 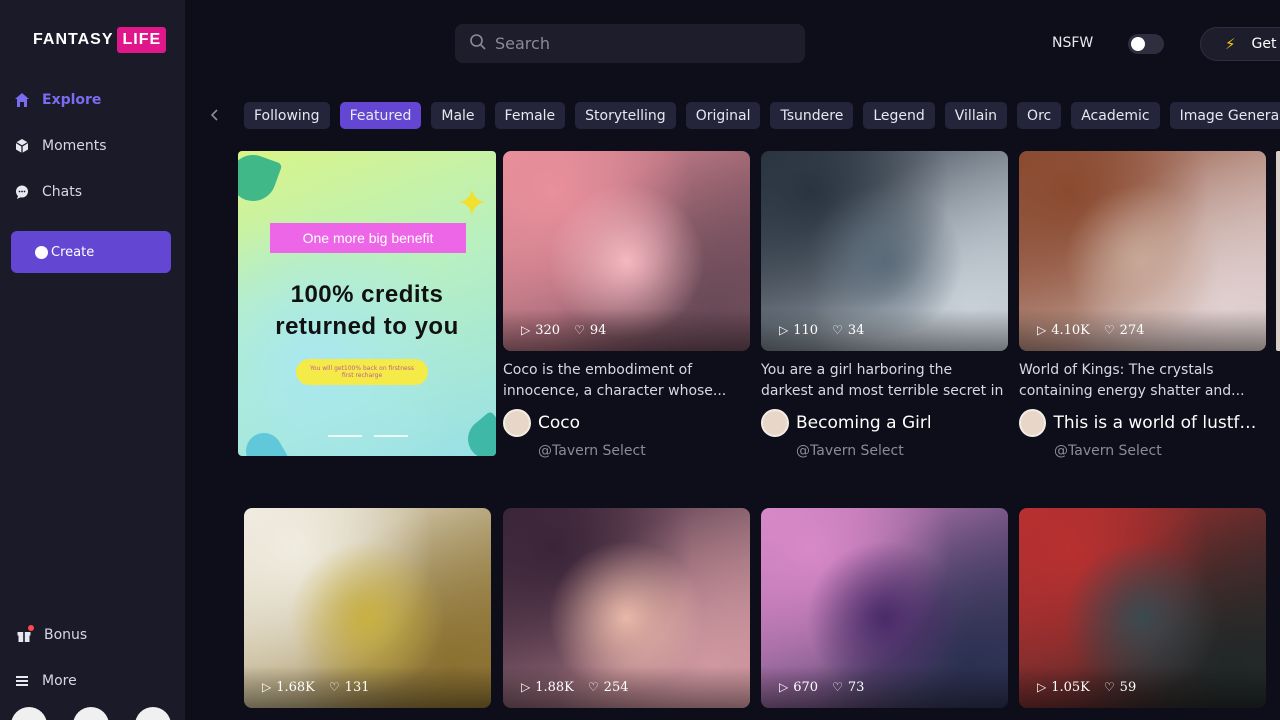 I want to click on card-name: Coco, so click(x=559, y=423).